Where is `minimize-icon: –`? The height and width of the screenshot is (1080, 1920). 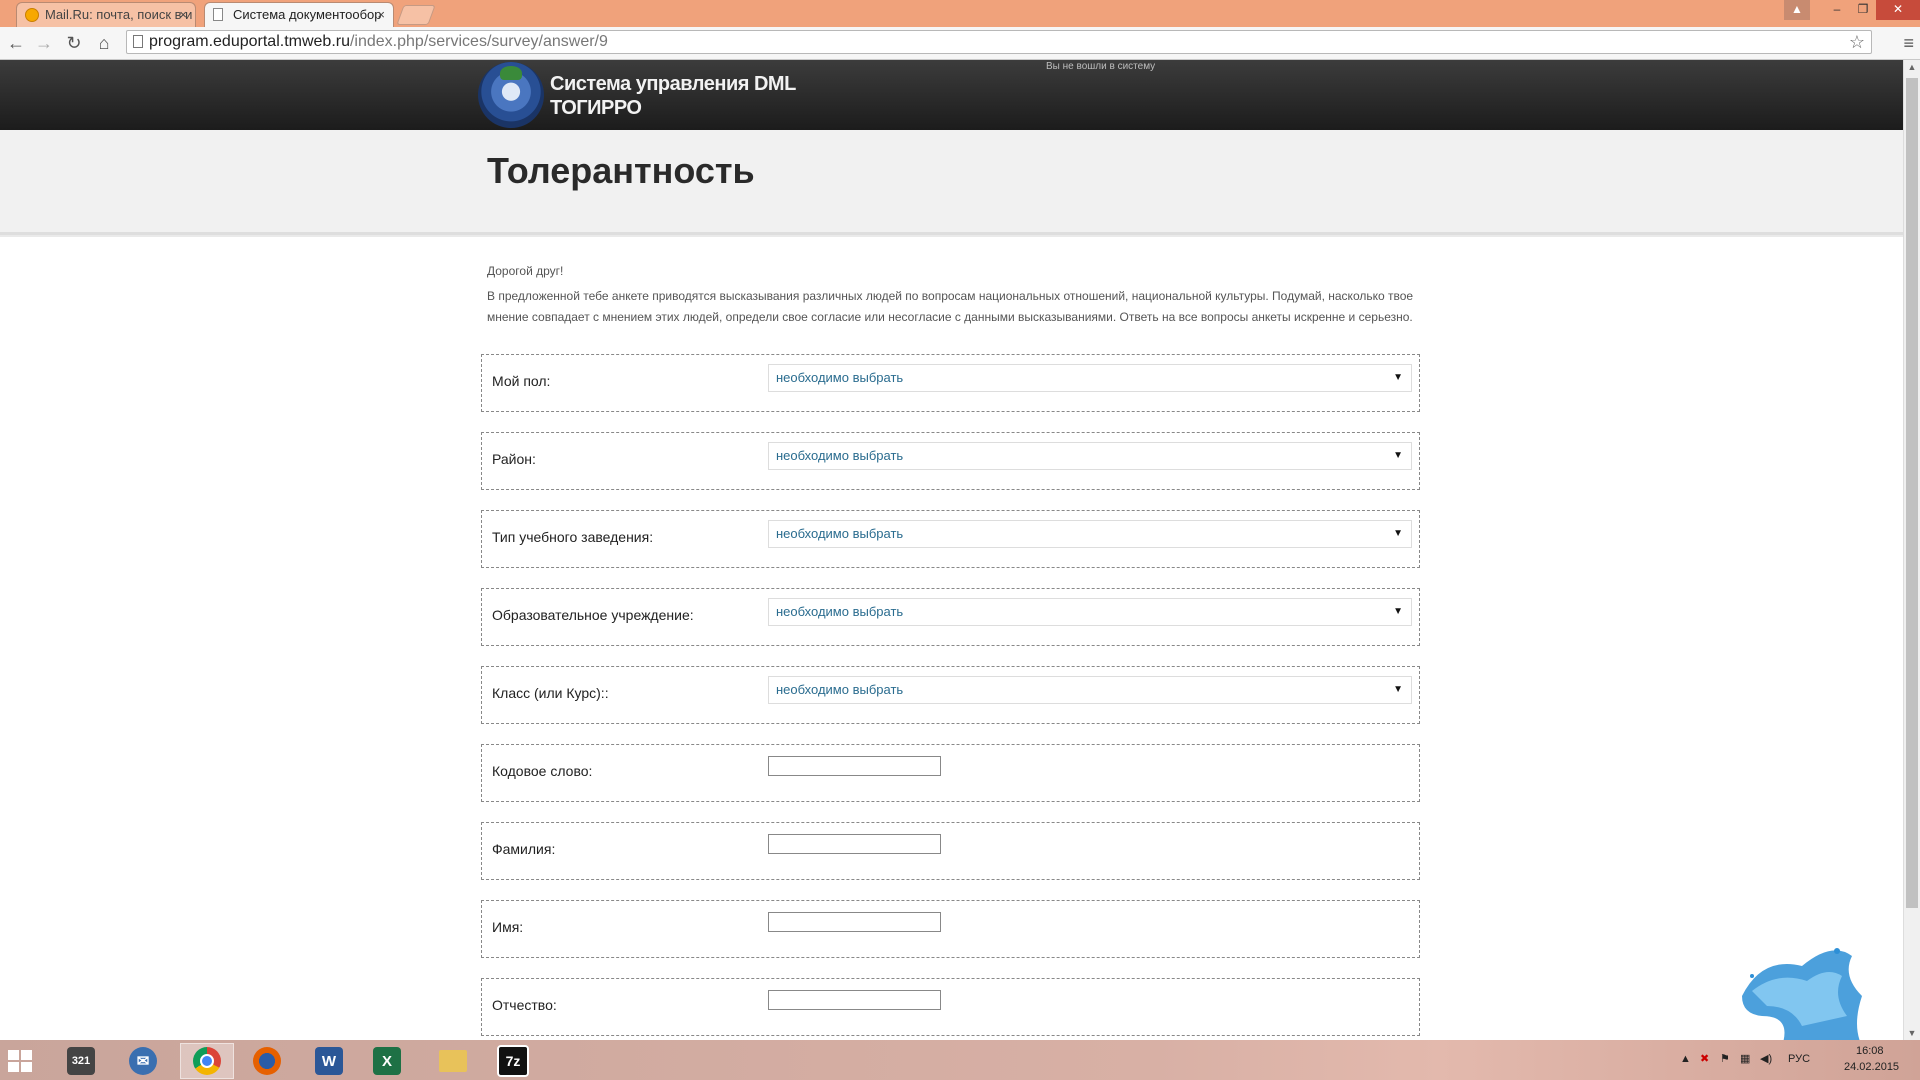 minimize-icon: – is located at coordinates (1837, 10).